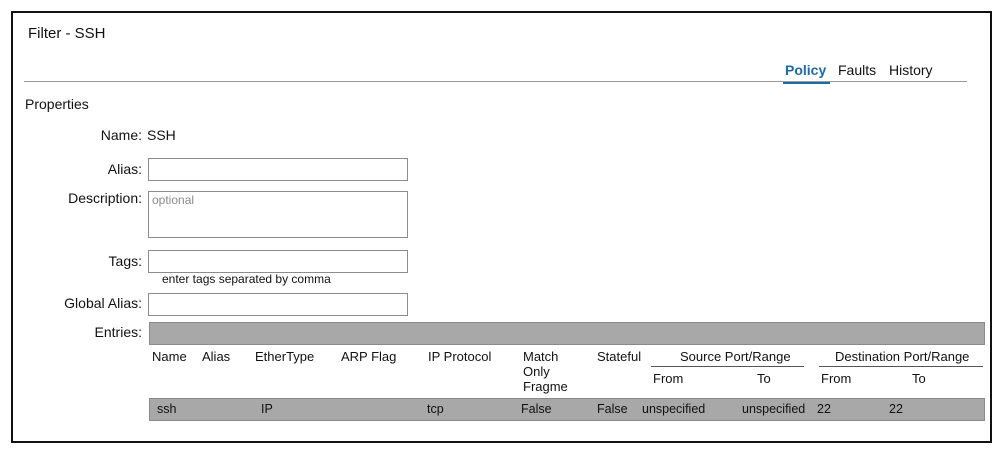 This screenshot has height=454, width=1002. What do you see at coordinates (674, 409) in the screenshot?
I see `cell-source-from: unspecified` at bounding box center [674, 409].